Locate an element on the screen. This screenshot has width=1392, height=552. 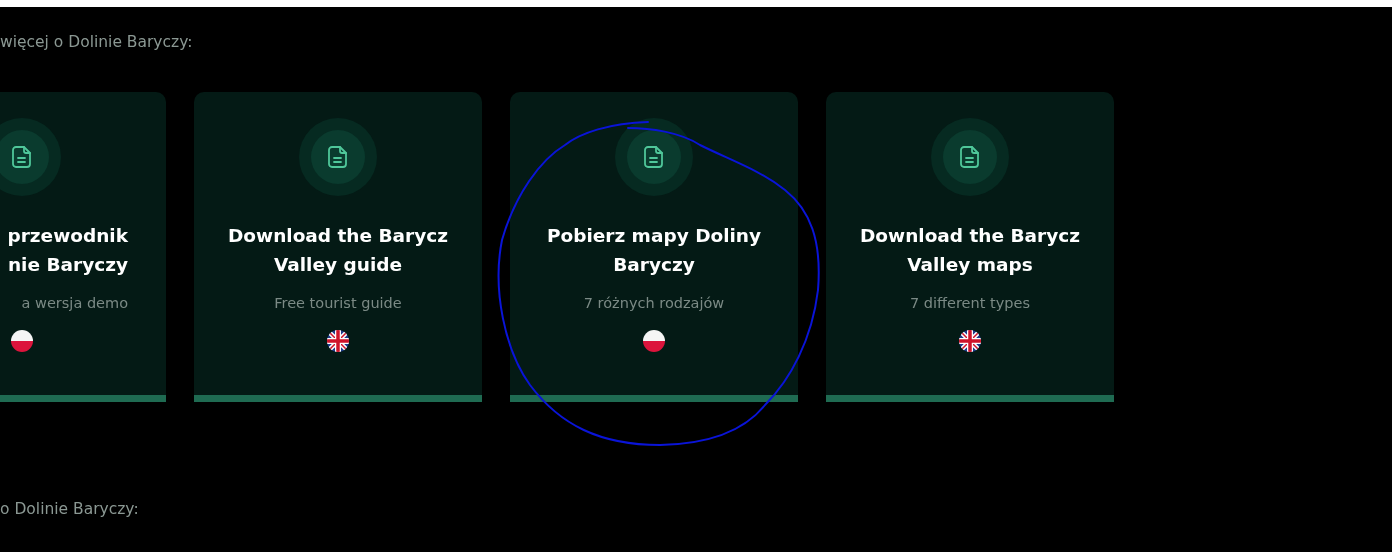
download-card: Download the Barycz Valley maps 7 different types is located at coordinates (970, 247).